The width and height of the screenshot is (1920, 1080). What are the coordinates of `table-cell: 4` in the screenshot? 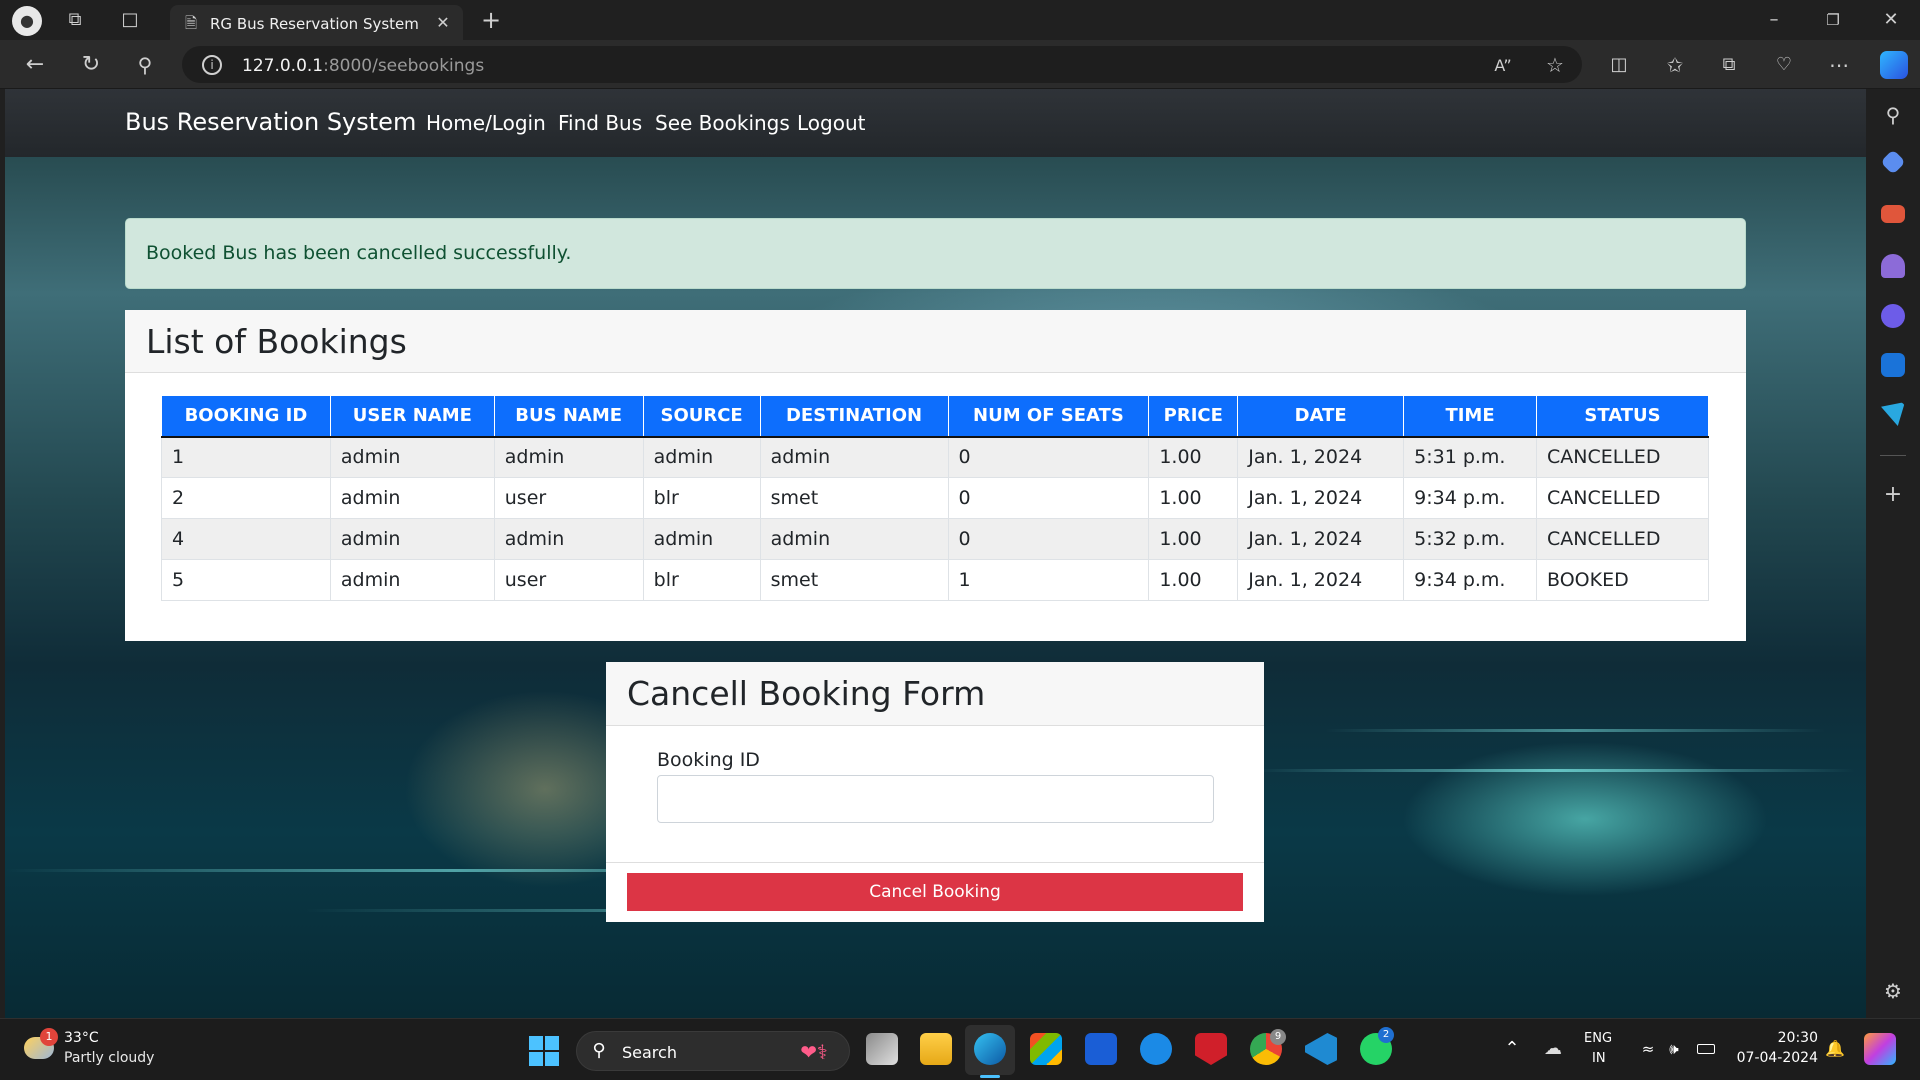 It's located at (246, 539).